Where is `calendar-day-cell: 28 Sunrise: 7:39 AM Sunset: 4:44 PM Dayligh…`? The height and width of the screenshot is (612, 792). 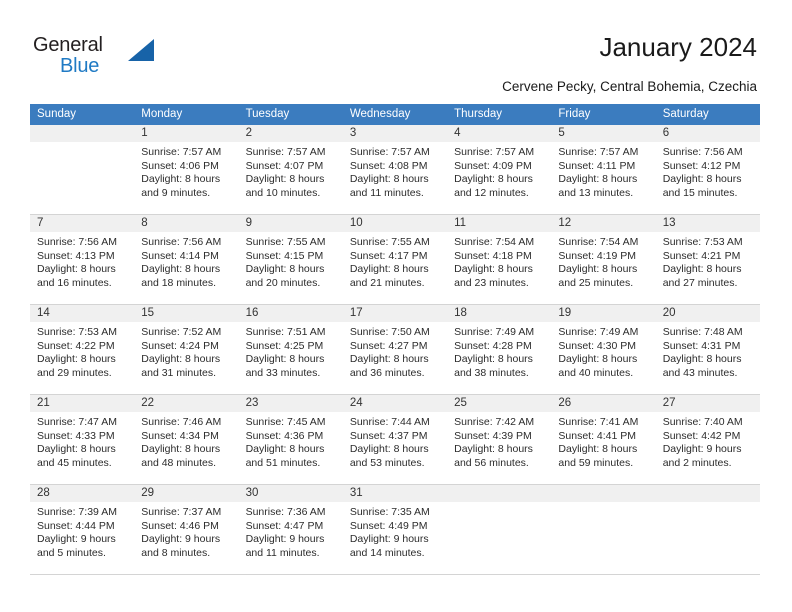 calendar-day-cell: 28 Sunrise: 7:39 AM Sunset: 4:44 PM Dayligh… is located at coordinates (82, 529).